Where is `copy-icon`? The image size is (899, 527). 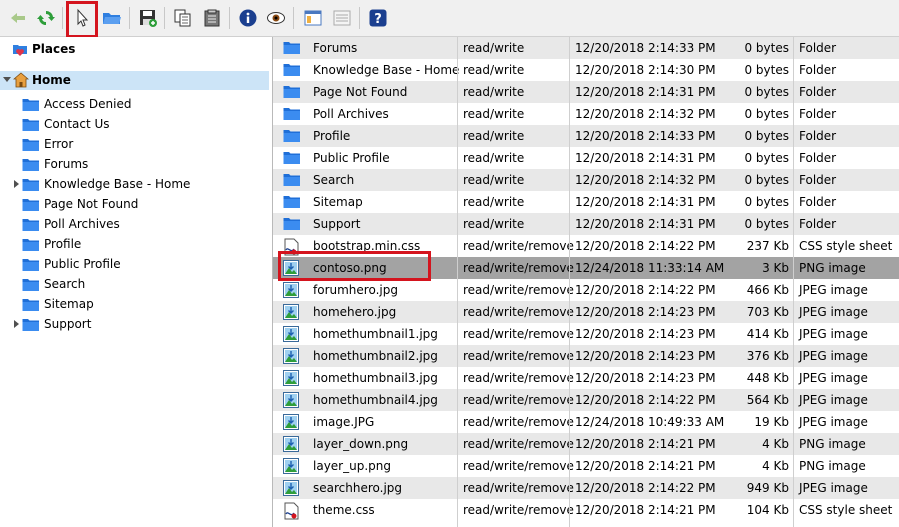 copy-icon is located at coordinates (182, 18).